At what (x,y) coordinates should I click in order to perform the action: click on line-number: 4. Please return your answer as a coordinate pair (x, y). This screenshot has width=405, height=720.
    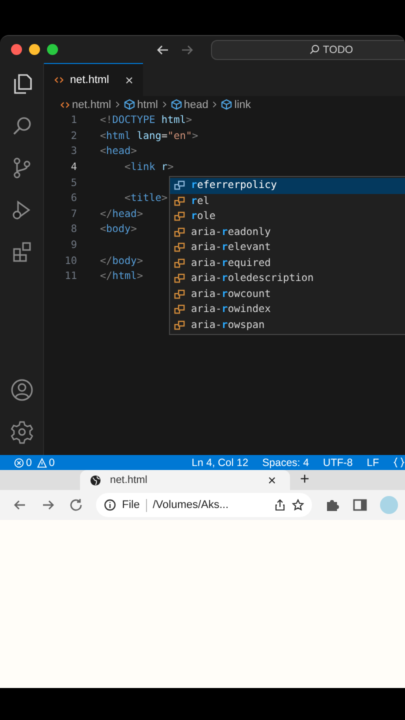
    Looking at the image, I should click on (73, 168).